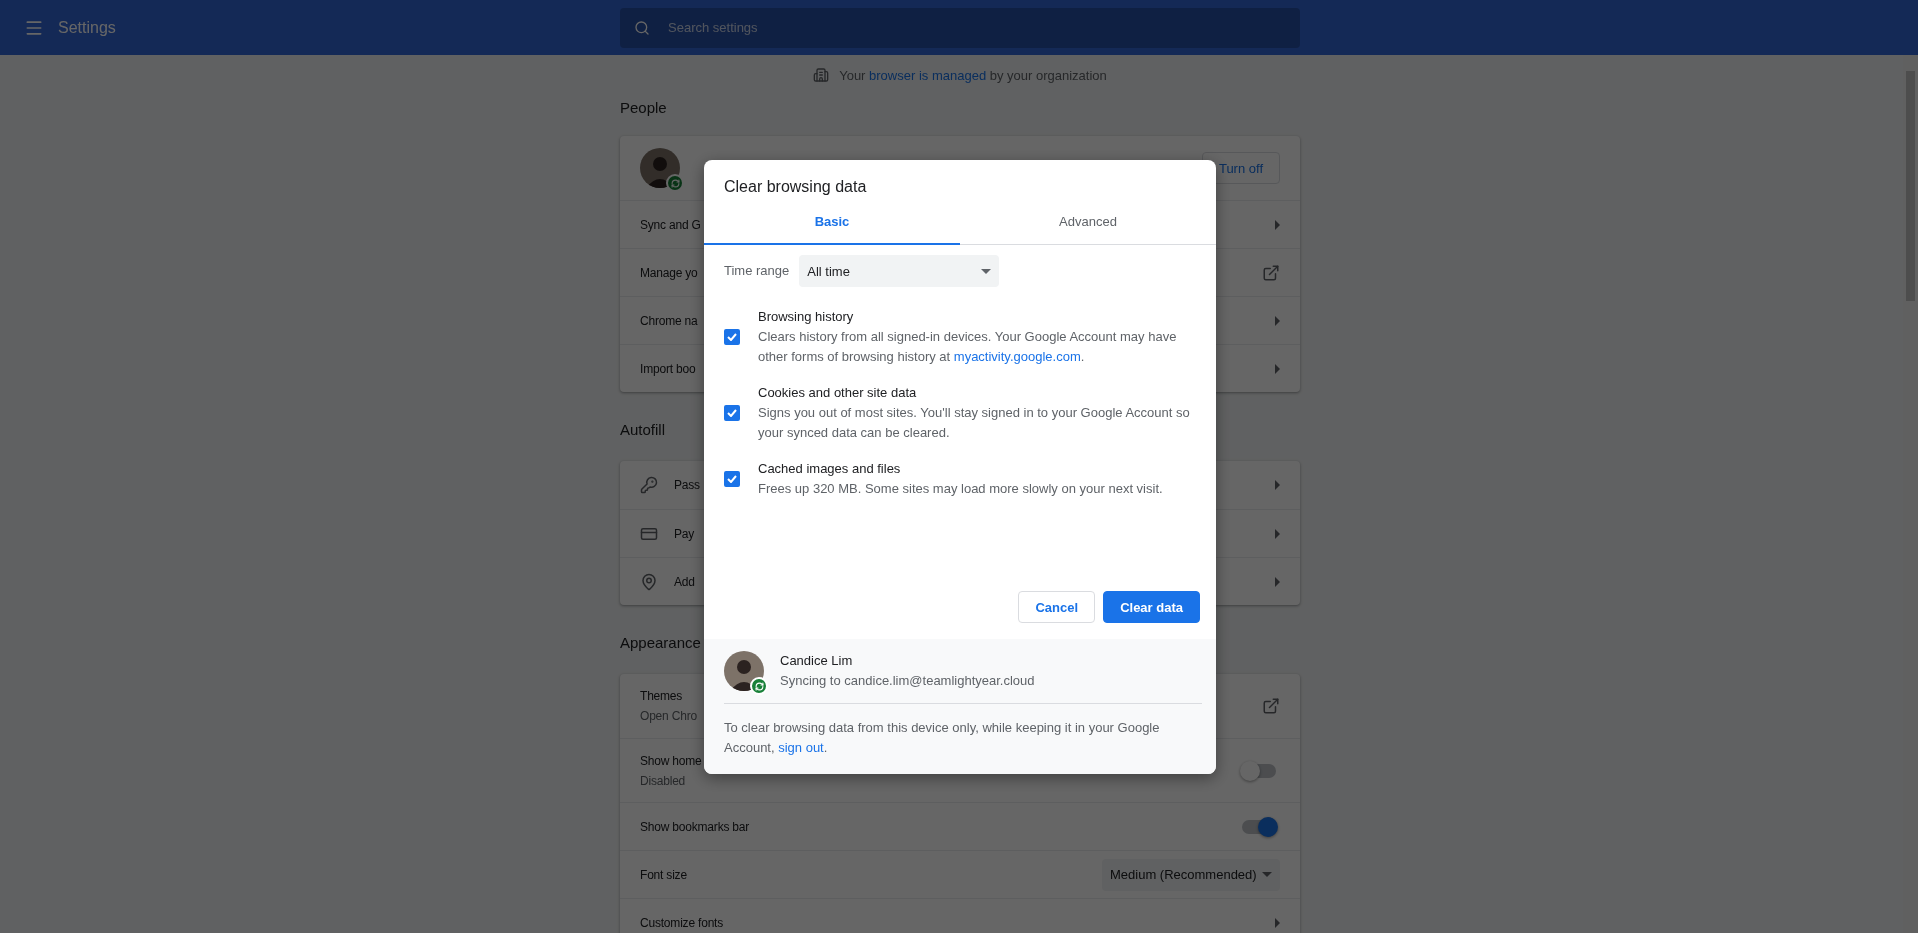  Describe the element at coordinates (663, 875) in the screenshot. I see `setting-label: Font size` at that location.